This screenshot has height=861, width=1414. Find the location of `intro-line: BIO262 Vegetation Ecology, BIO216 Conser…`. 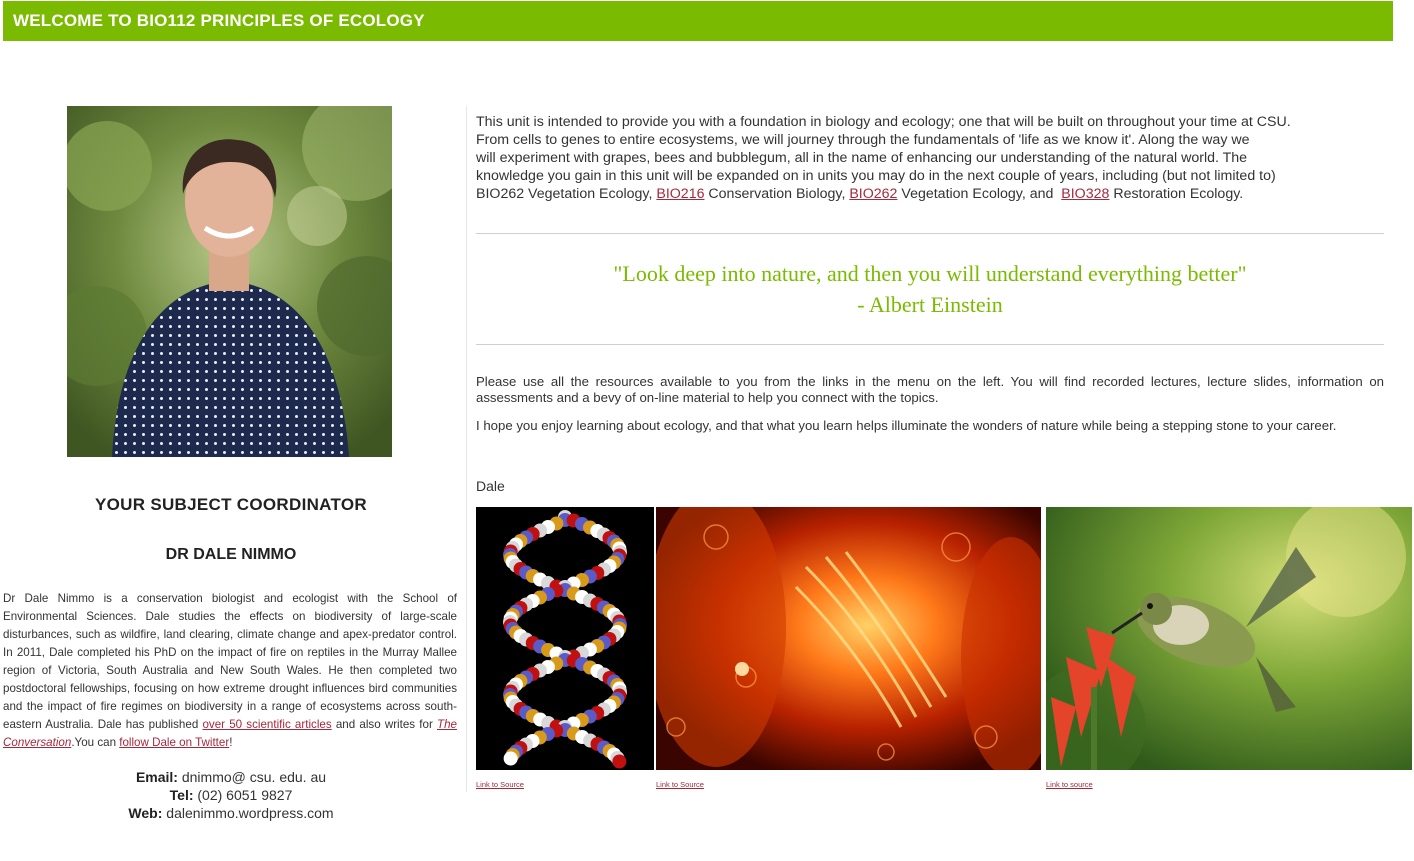

intro-line: BIO262 Vegetation Ecology, BIO216 Conser… is located at coordinates (930, 194).